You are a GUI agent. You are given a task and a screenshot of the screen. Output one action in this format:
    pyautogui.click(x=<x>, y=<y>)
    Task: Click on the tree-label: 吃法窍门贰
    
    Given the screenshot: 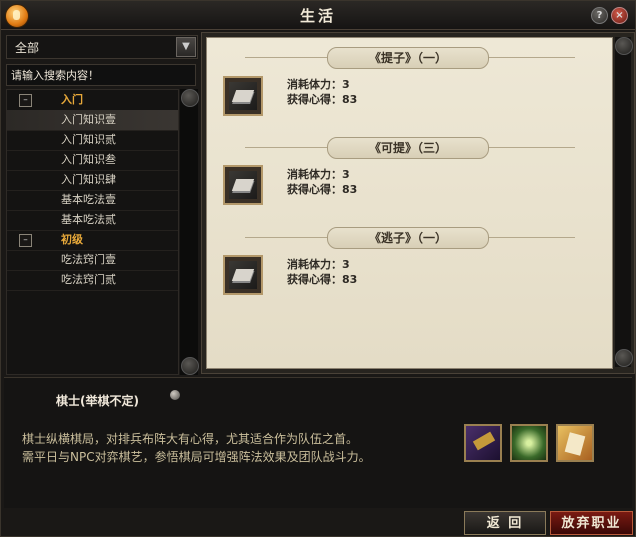 What is the action you would take?
    pyautogui.click(x=88, y=279)
    